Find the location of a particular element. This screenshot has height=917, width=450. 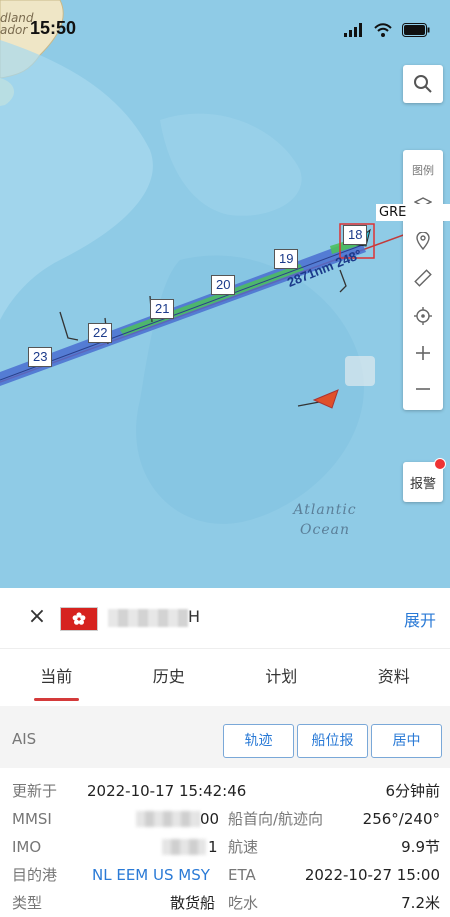

eta-value: 2022-10-27 15:00 is located at coordinates (372, 875).